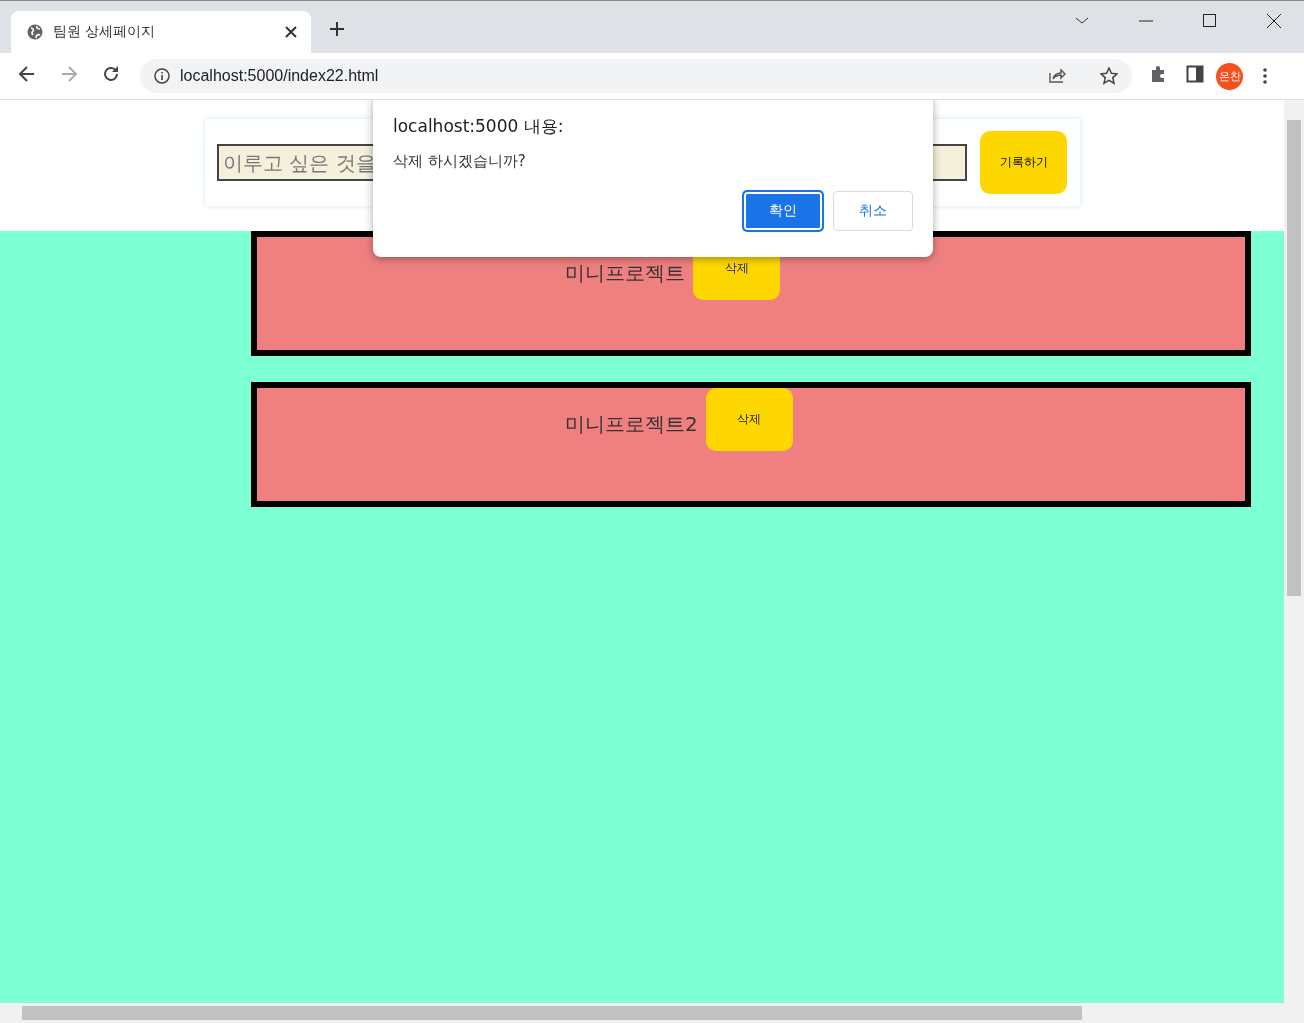  What do you see at coordinates (27, 74) in the screenshot?
I see `back-arrow-icon` at bounding box center [27, 74].